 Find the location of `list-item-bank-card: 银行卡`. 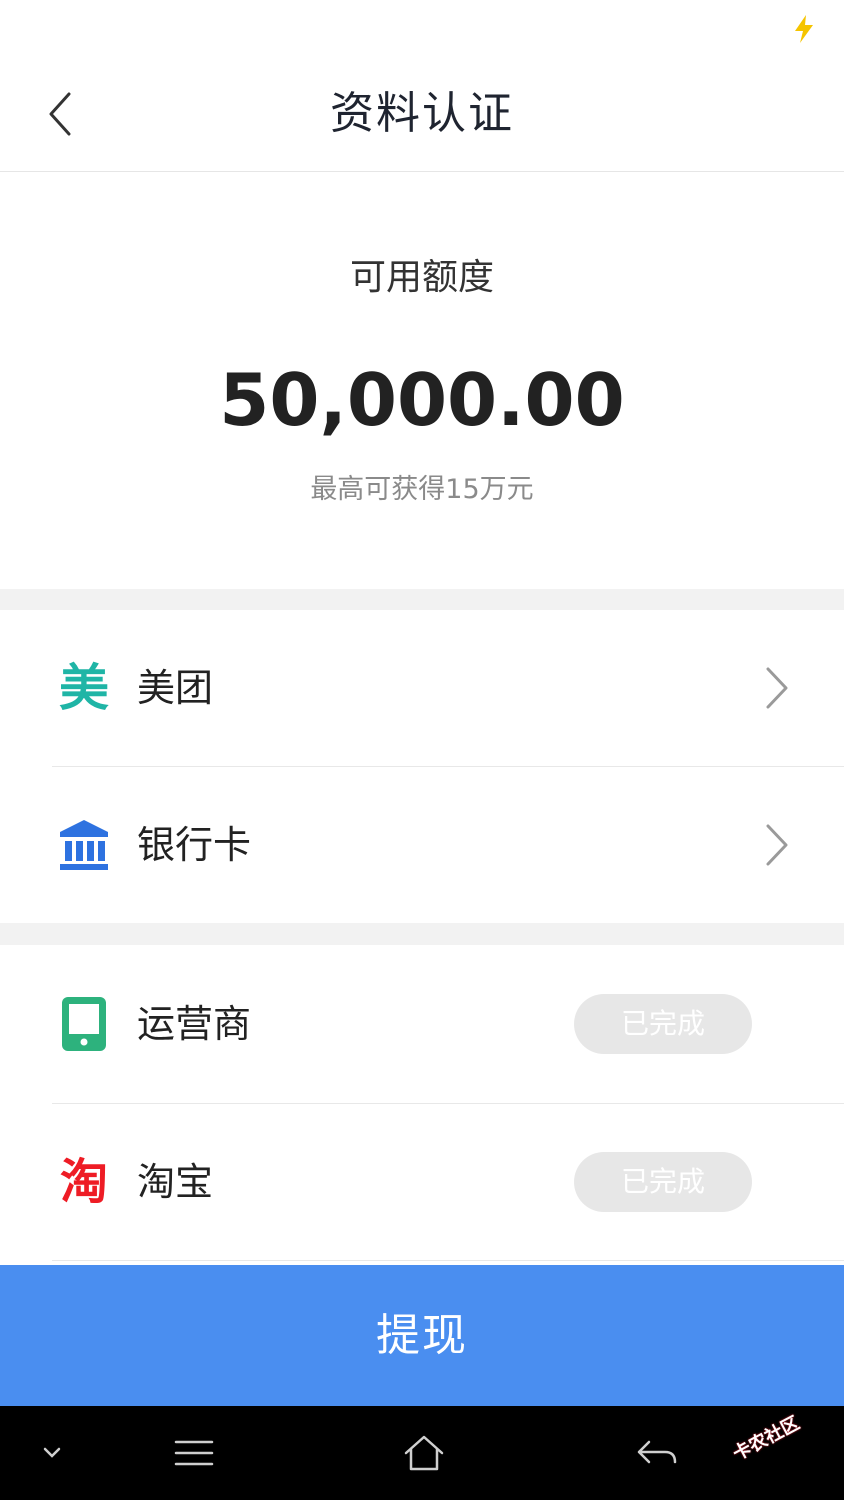

list-item-bank-card: 银行卡 is located at coordinates (422, 845).